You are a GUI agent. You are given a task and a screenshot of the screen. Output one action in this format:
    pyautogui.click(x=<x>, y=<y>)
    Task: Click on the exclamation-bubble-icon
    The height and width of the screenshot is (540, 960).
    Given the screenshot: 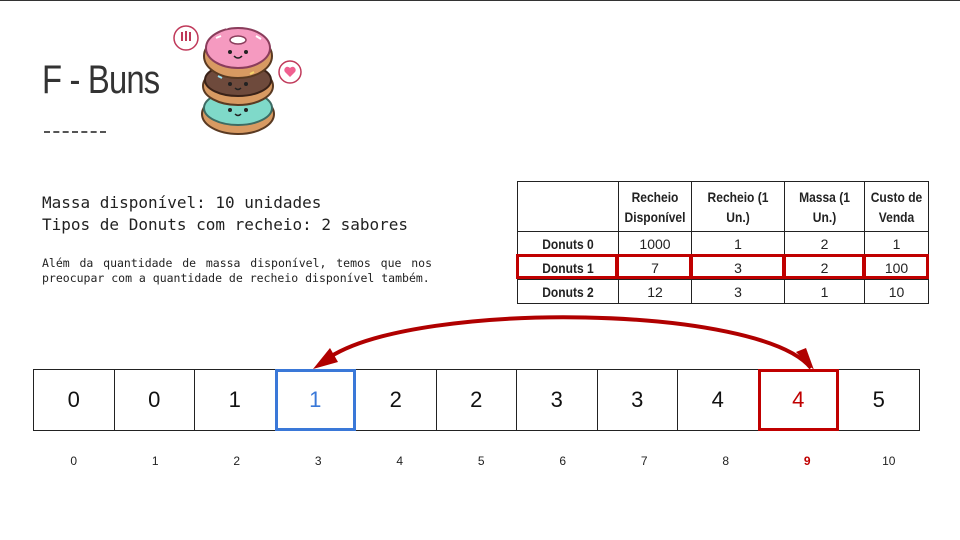 What is the action you would take?
    pyautogui.click(x=186, y=38)
    